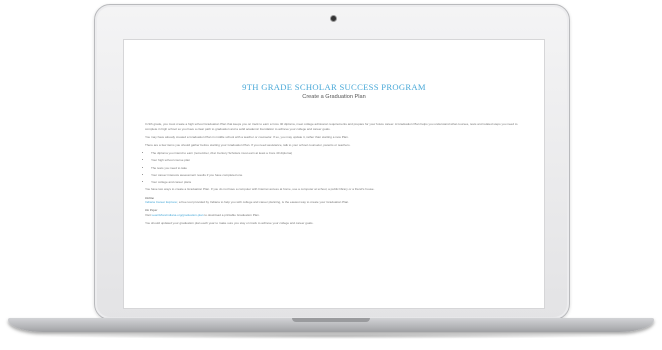  What do you see at coordinates (331, 325) in the screenshot?
I see `laptop-base` at bounding box center [331, 325].